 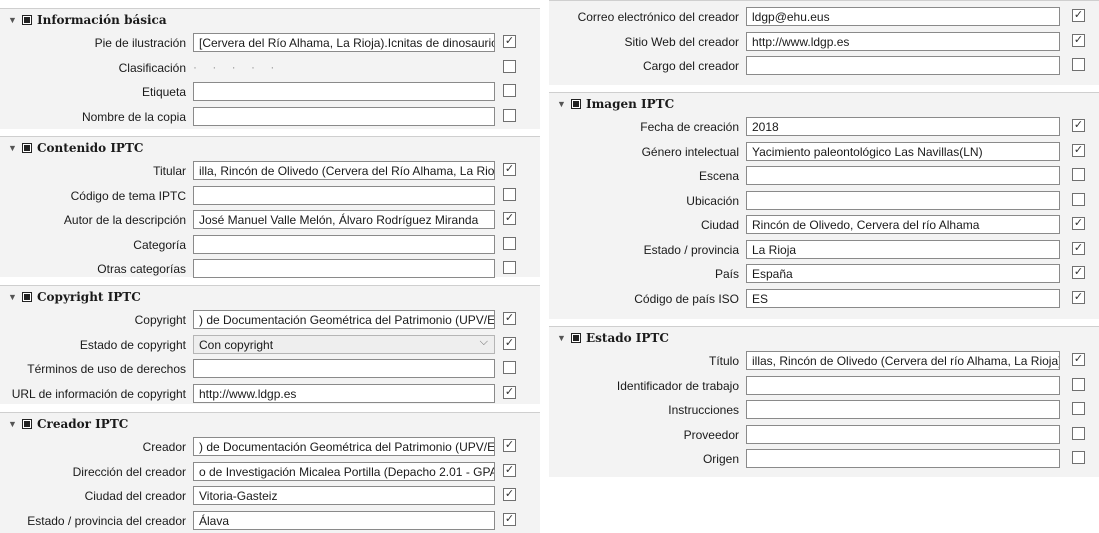 What do you see at coordinates (129, 471) in the screenshot?
I see `field-label: Dirección del creador` at bounding box center [129, 471].